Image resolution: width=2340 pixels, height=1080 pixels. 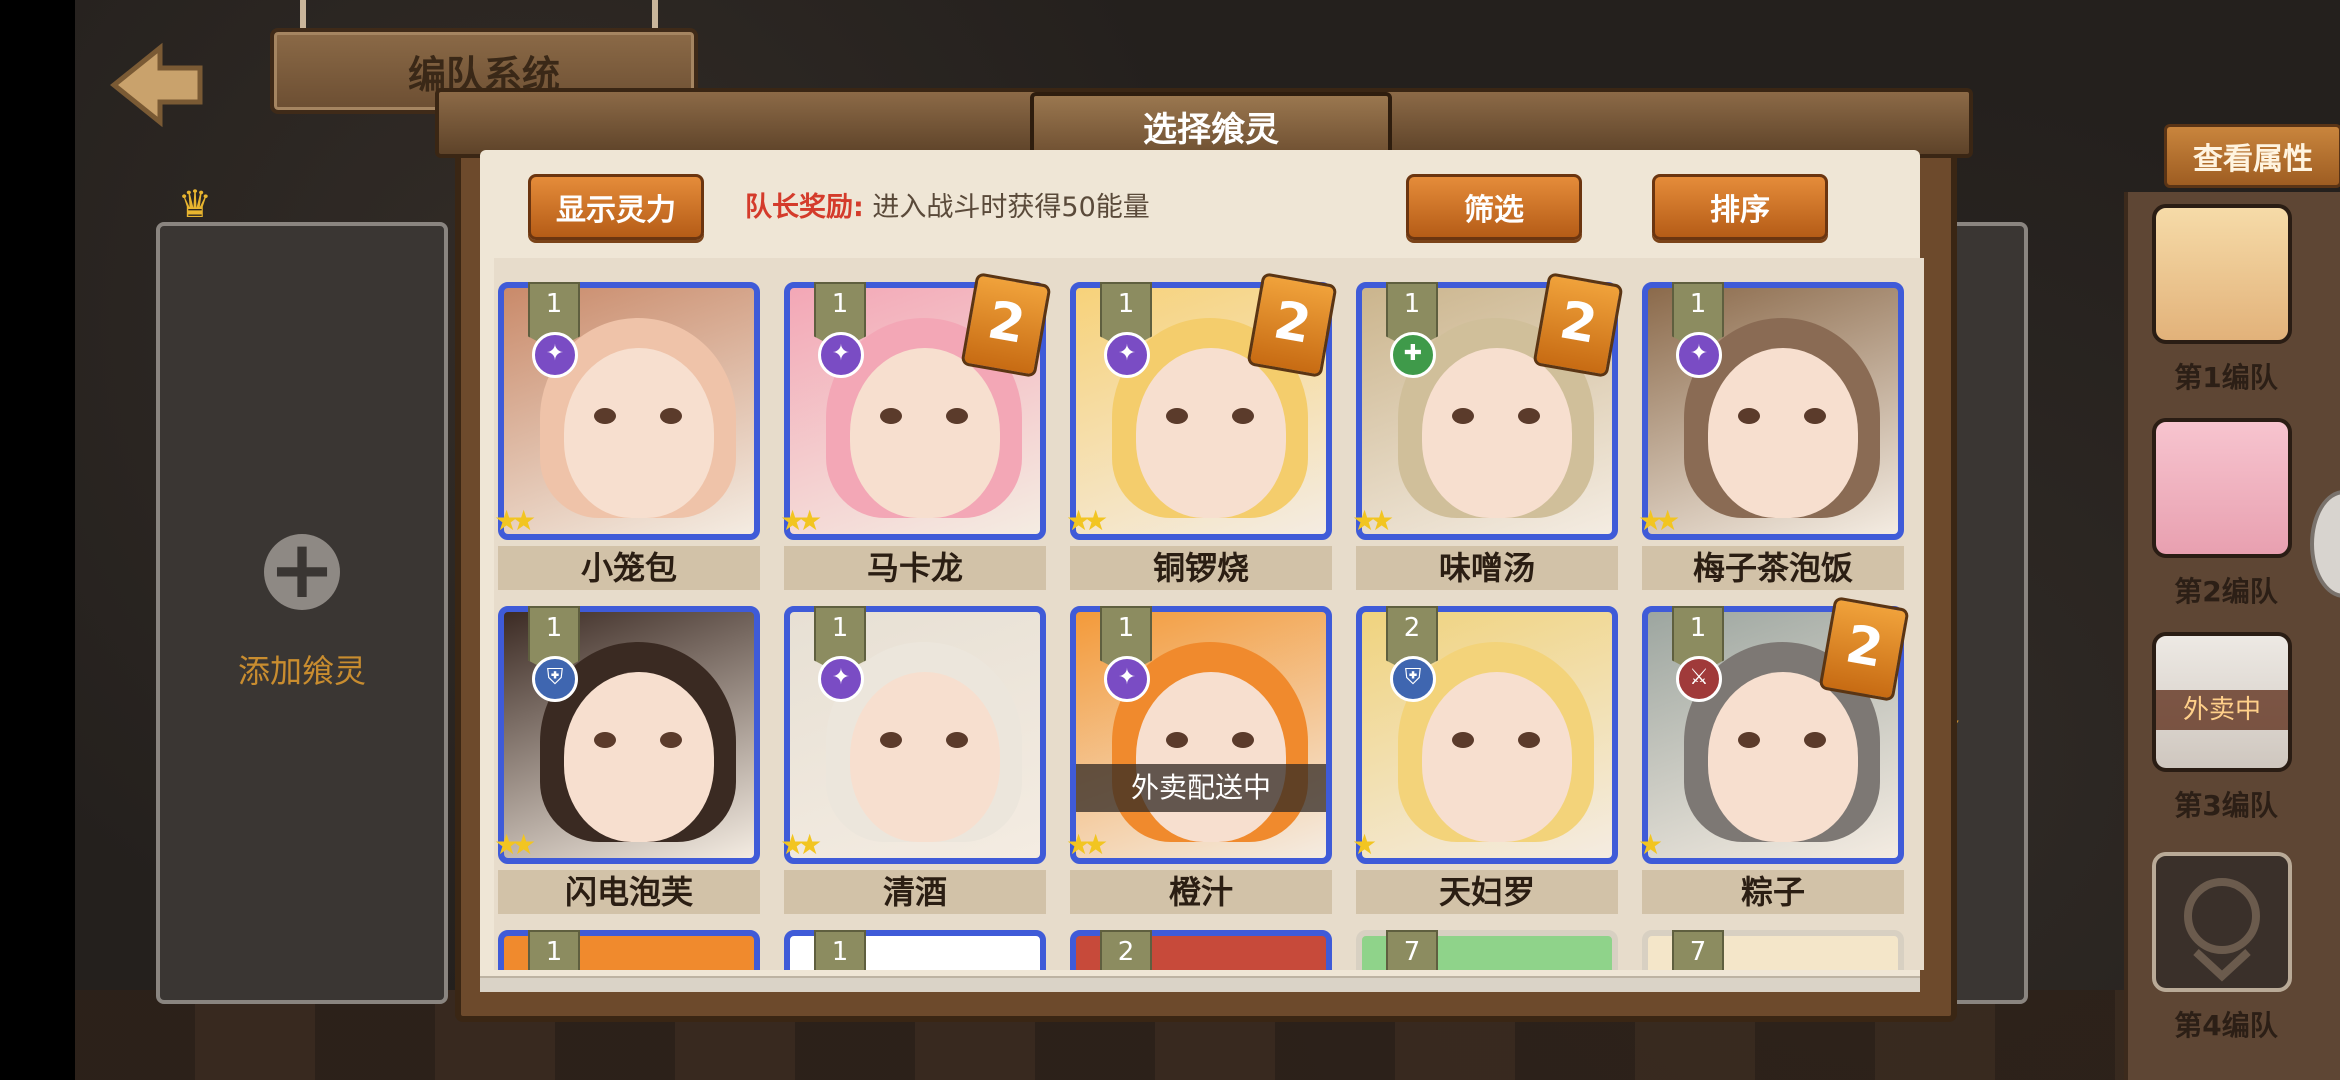 What do you see at coordinates (1126, 950) in the screenshot?
I see `level-tag: 2` at bounding box center [1126, 950].